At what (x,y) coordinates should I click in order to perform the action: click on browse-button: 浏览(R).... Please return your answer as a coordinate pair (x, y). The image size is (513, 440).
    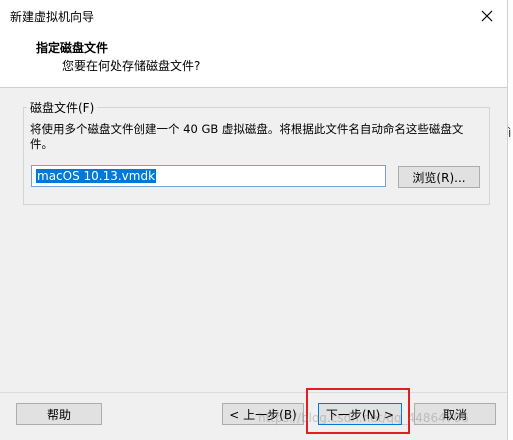
    Looking at the image, I should click on (439, 177).